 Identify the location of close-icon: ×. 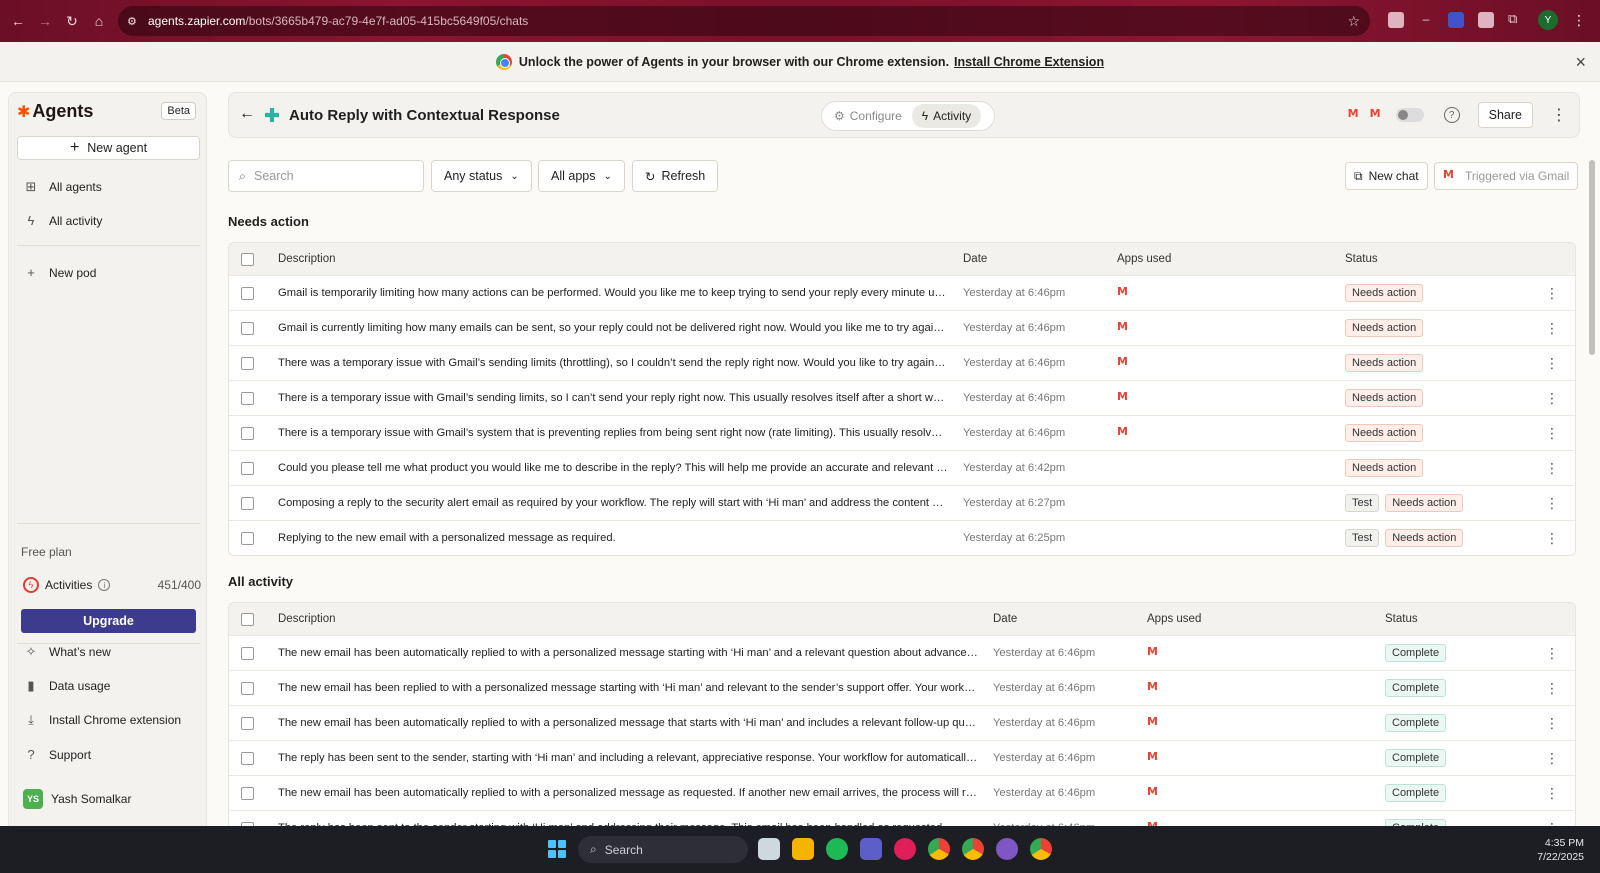
(1580, 62).